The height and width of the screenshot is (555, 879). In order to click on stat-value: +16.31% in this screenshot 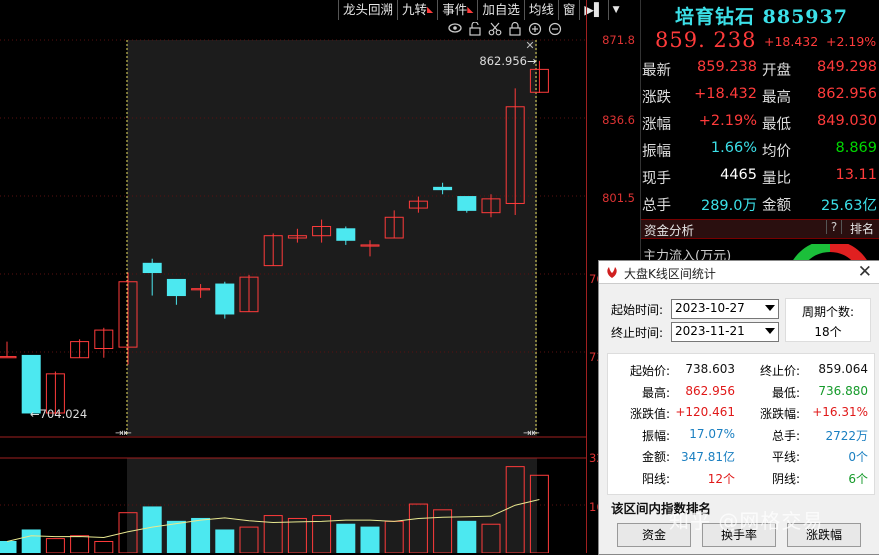, I will do `click(840, 412)`.